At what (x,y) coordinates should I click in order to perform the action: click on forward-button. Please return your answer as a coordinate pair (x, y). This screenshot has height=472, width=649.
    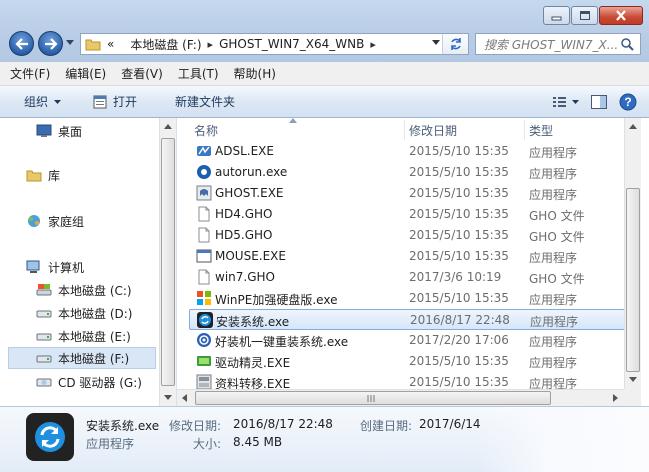
    Looking at the image, I should click on (50, 43).